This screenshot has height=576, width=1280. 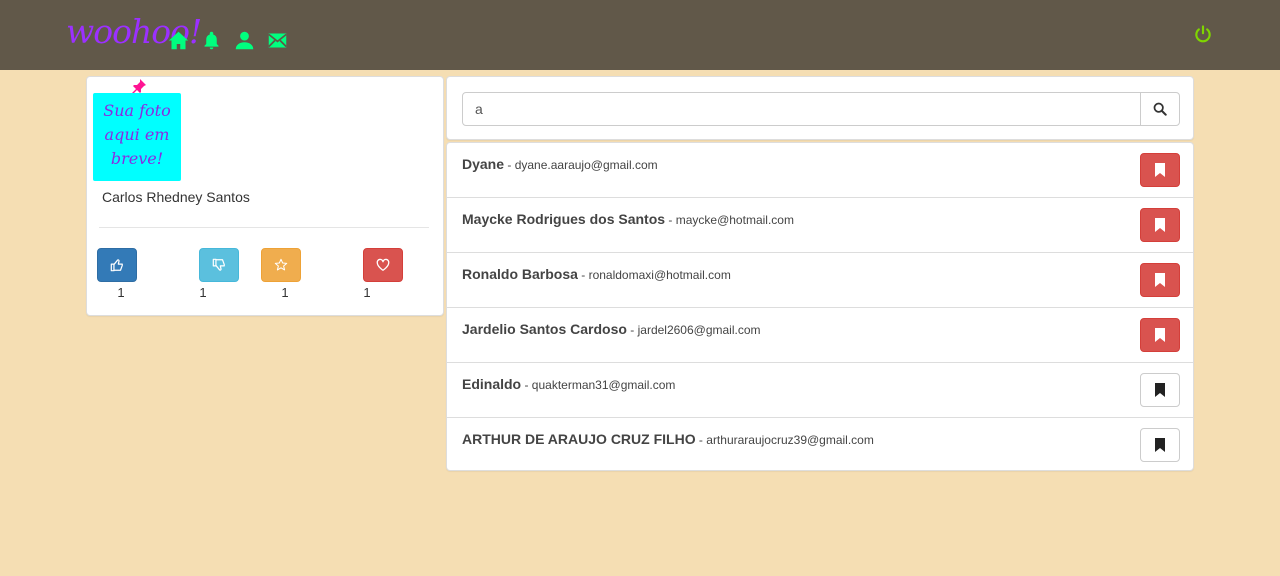 I want to click on star-icon, so click(x=281, y=264).